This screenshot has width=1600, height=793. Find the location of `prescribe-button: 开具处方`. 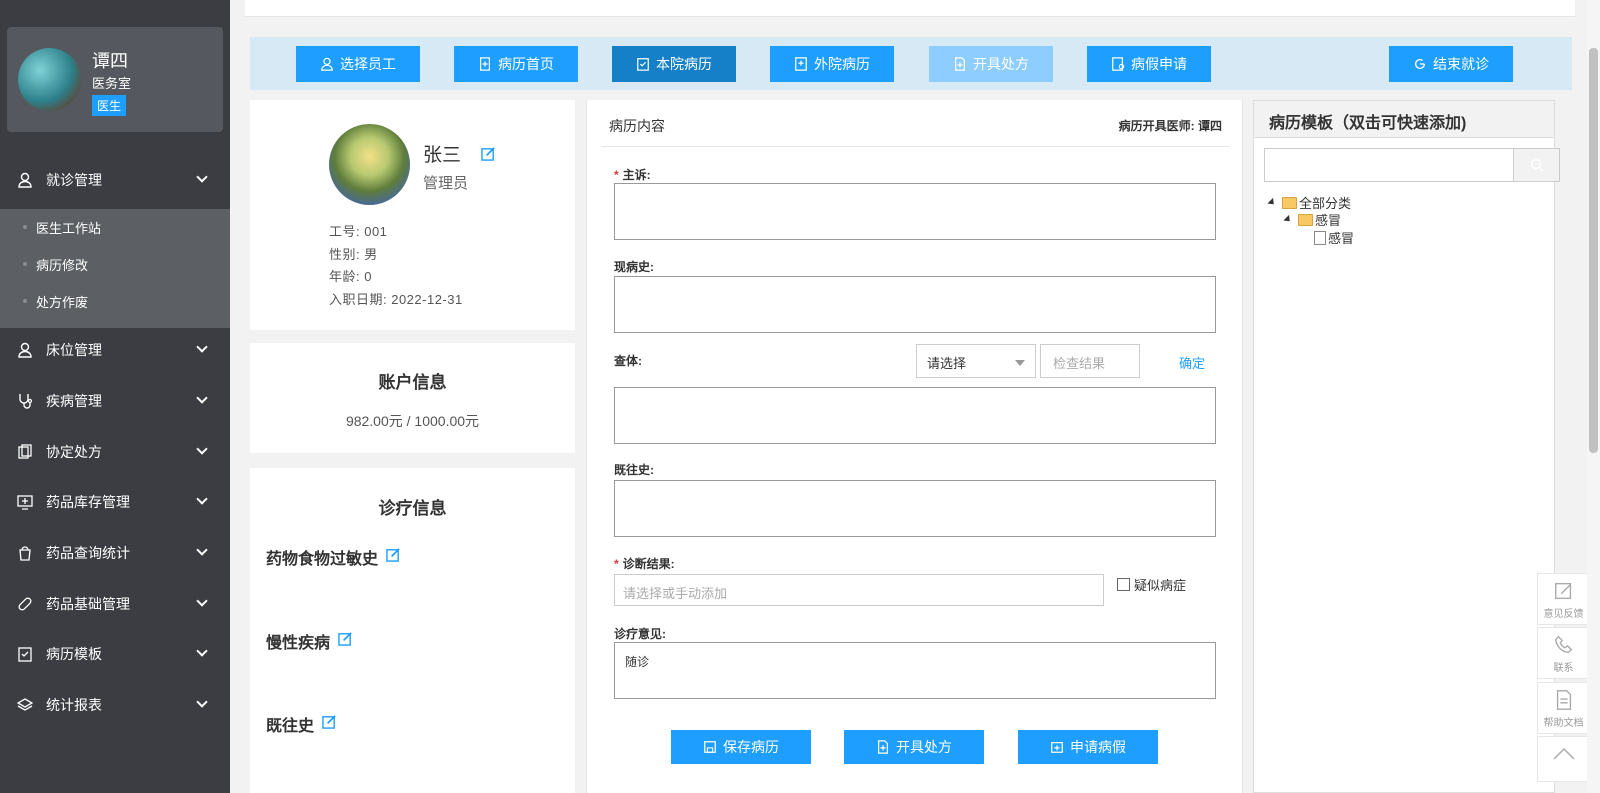

prescribe-button: 开具处方 is located at coordinates (991, 64).